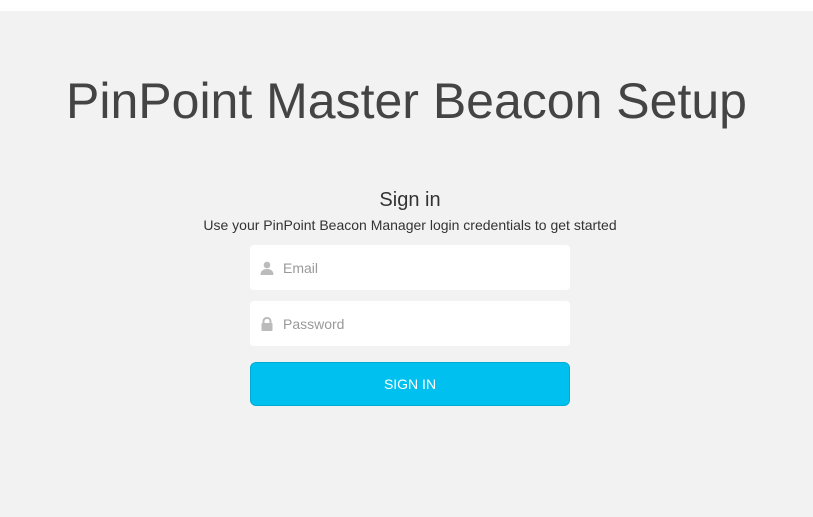 The image size is (813, 517). Describe the element at coordinates (267, 324) in the screenshot. I see `lock-icon` at that location.